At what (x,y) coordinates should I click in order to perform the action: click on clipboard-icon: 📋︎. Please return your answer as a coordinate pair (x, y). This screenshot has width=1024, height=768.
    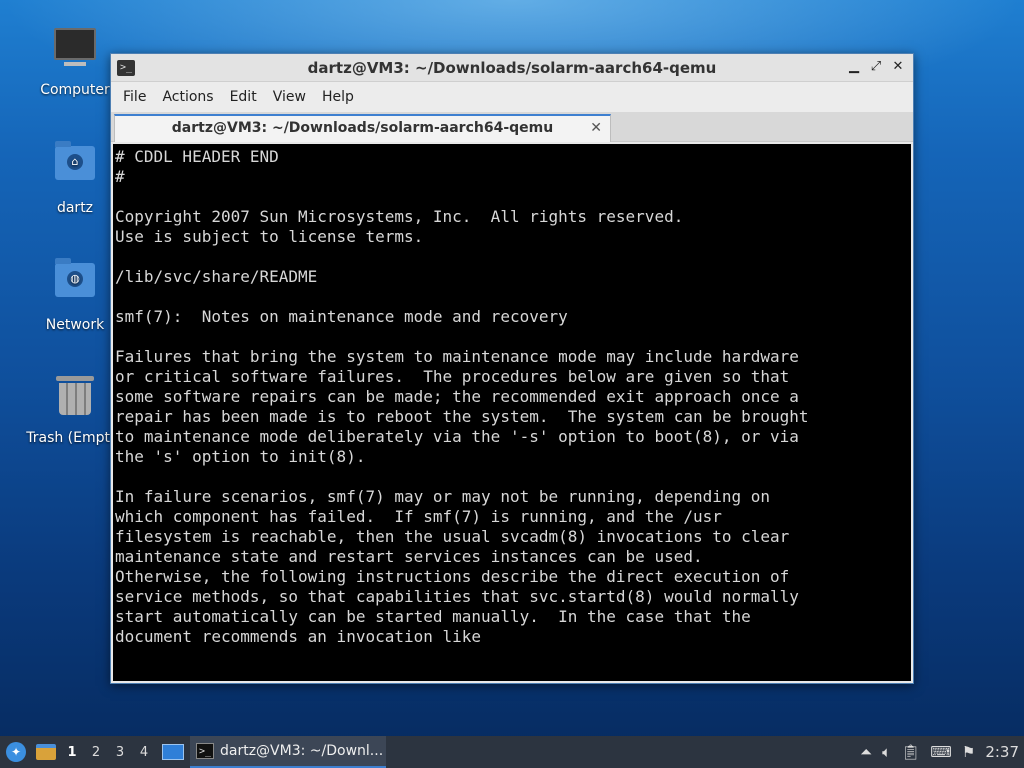
    Looking at the image, I should click on (910, 752).